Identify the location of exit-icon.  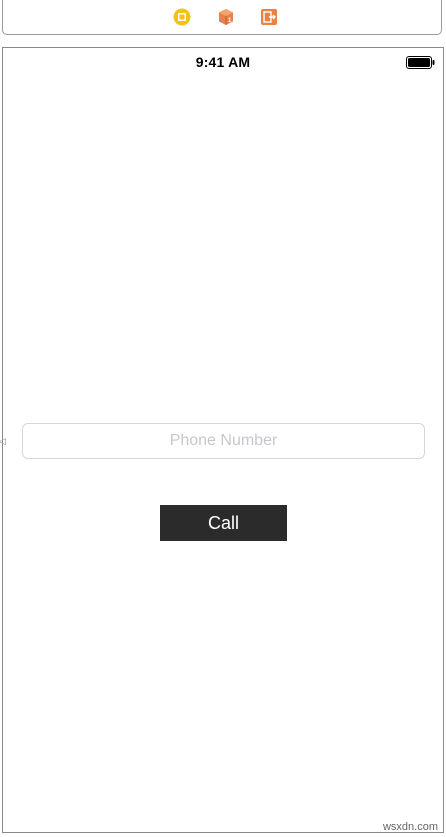
(269, 17).